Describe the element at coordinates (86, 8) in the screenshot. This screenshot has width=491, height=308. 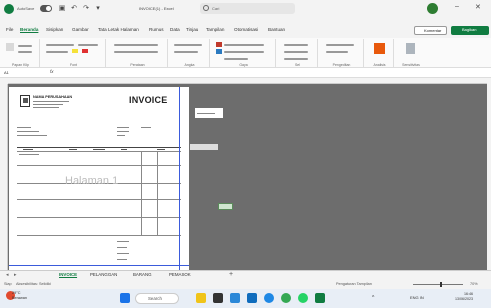
I see `redo-icon: ↷` at that location.